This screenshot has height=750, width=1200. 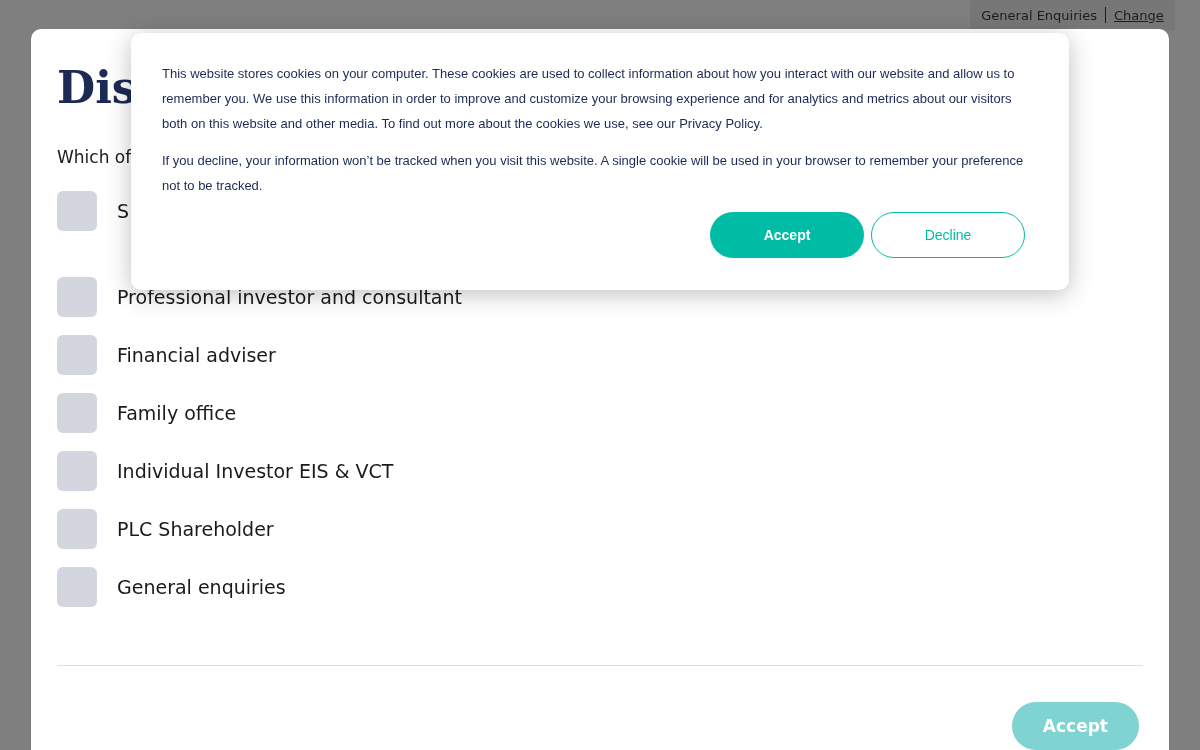 What do you see at coordinates (255, 471) in the screenshot?
I see `option-label: Individual Investor EIS & VCT` at bounding box center [255, 471].